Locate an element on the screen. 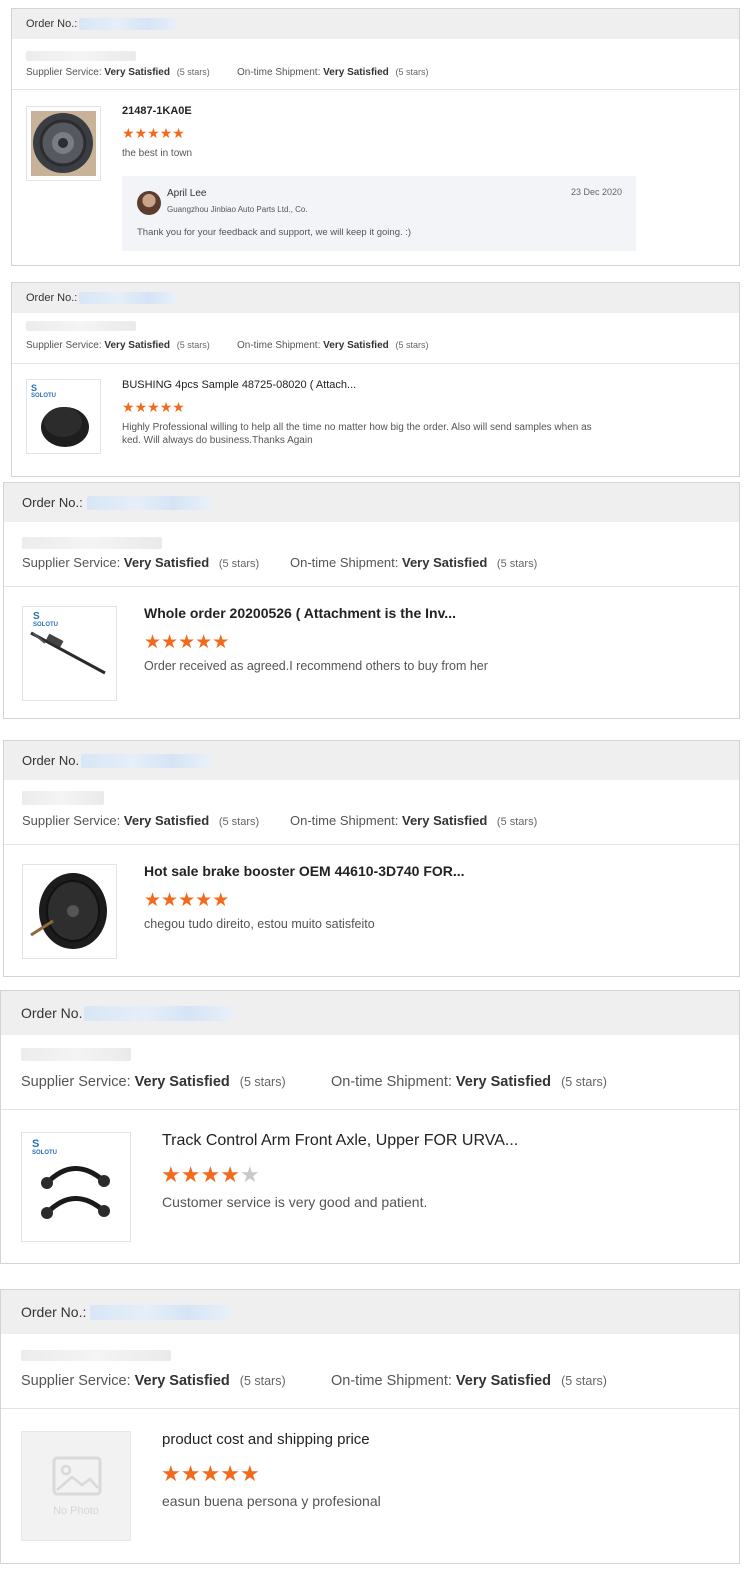  star-empty-icon: ★ is located at coordinates (249, 1174).